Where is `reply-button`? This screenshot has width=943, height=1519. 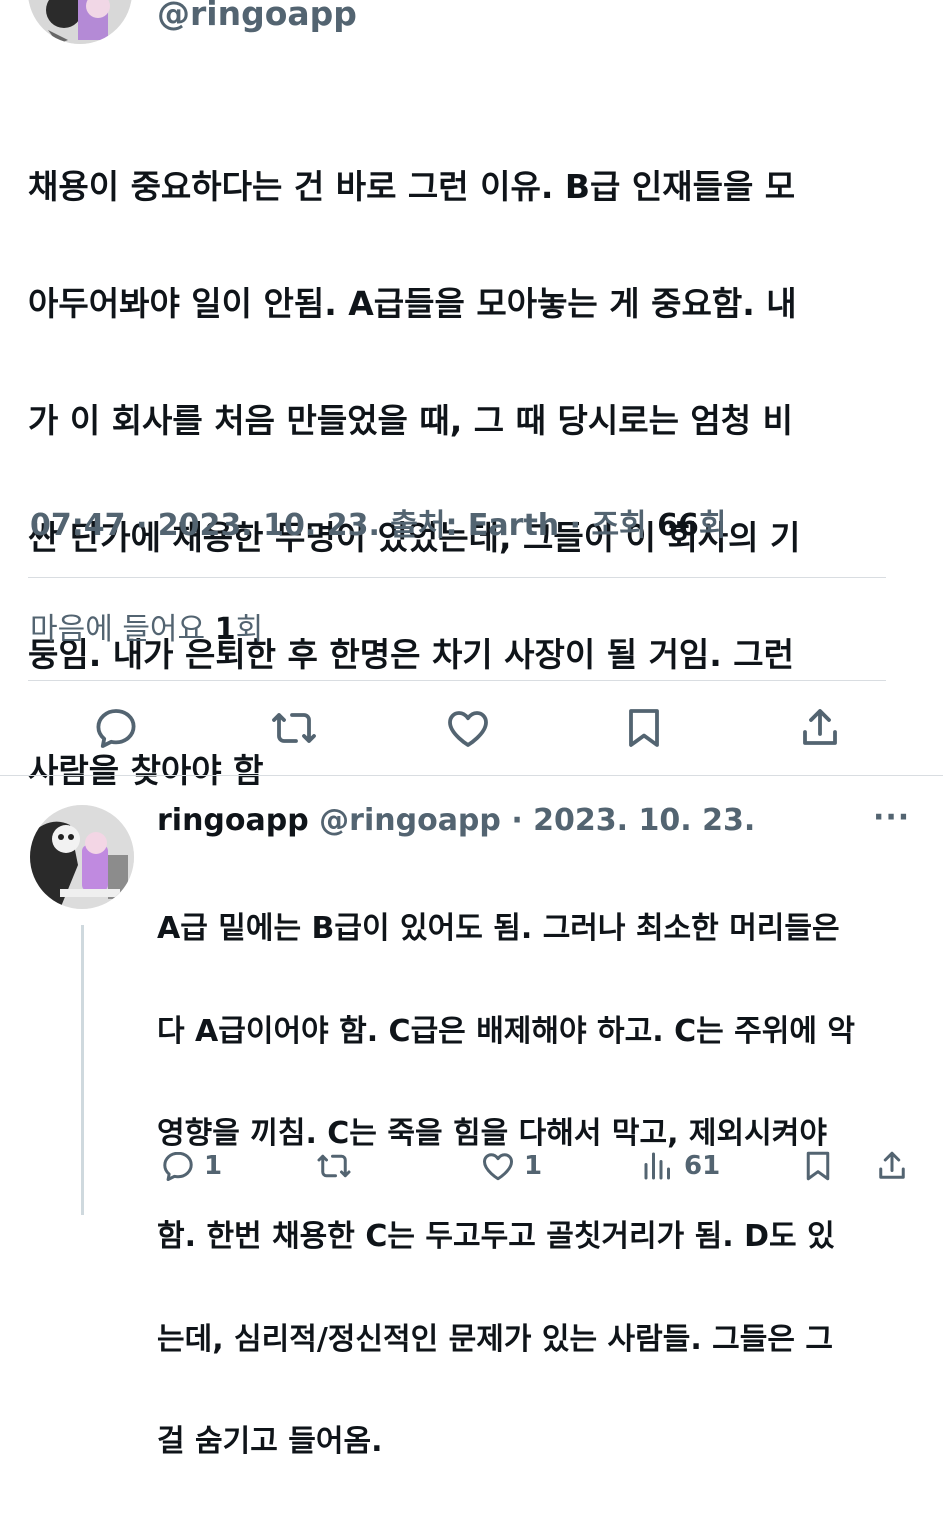 reply-button is located at coordinates (116, 728).